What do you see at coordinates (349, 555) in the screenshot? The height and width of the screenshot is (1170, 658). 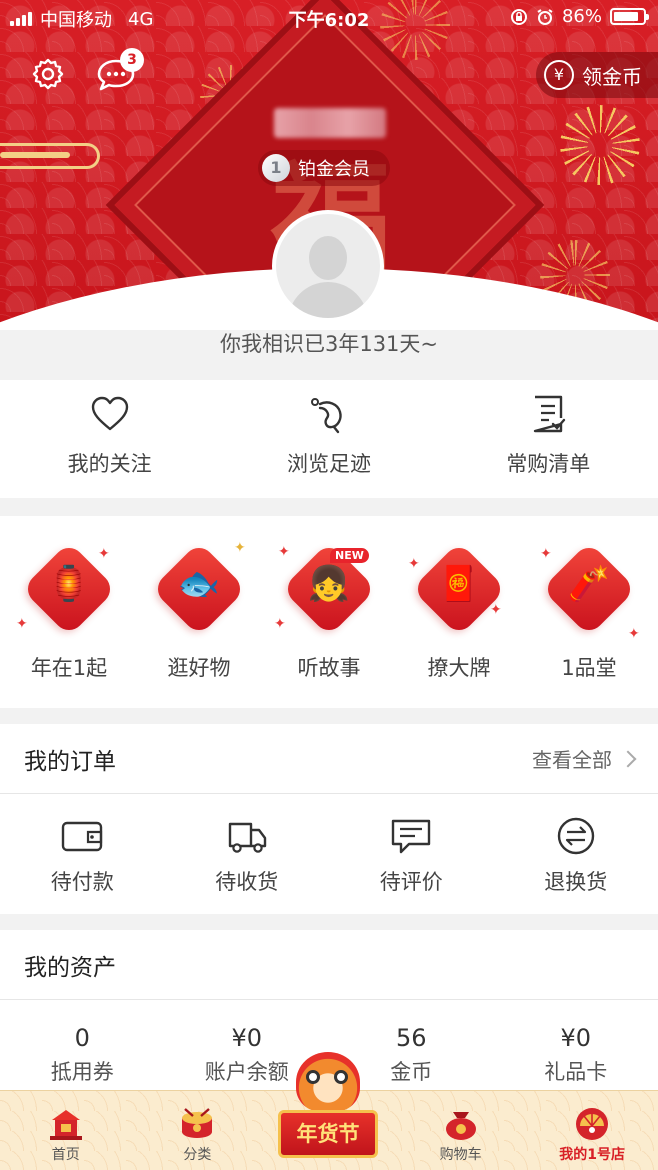 I see `new-badge: NEW` at bounding box center [349, 555].